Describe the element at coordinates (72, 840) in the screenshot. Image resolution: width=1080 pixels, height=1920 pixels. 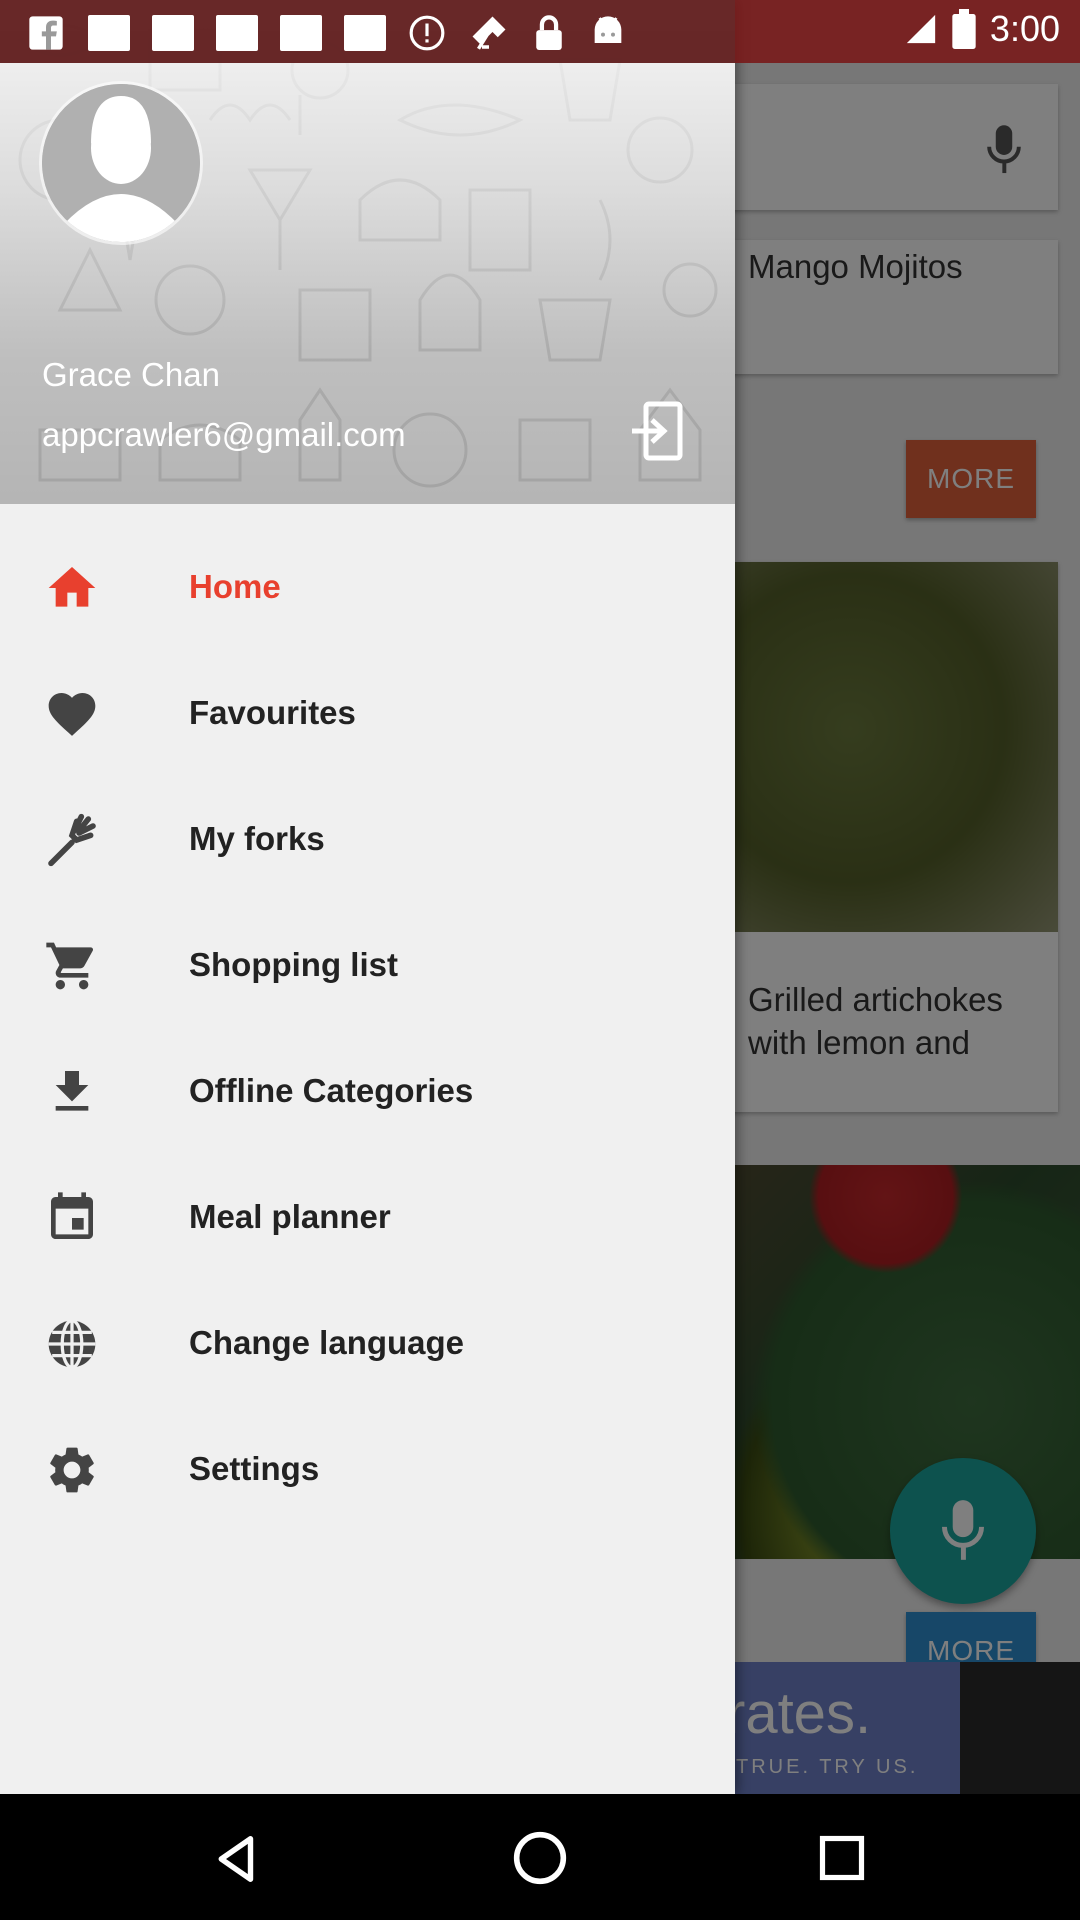
I see `fork-icon` at that location.